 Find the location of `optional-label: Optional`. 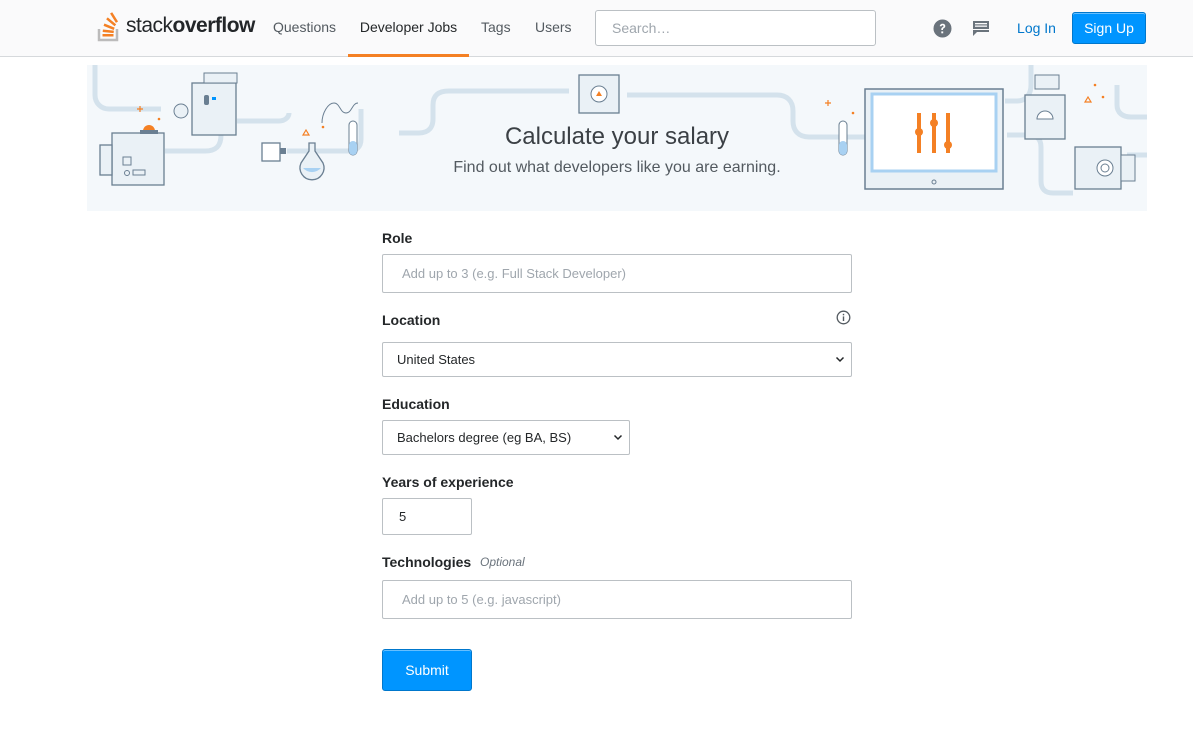

optional-label: Optional is located at coordinates (502, 562).